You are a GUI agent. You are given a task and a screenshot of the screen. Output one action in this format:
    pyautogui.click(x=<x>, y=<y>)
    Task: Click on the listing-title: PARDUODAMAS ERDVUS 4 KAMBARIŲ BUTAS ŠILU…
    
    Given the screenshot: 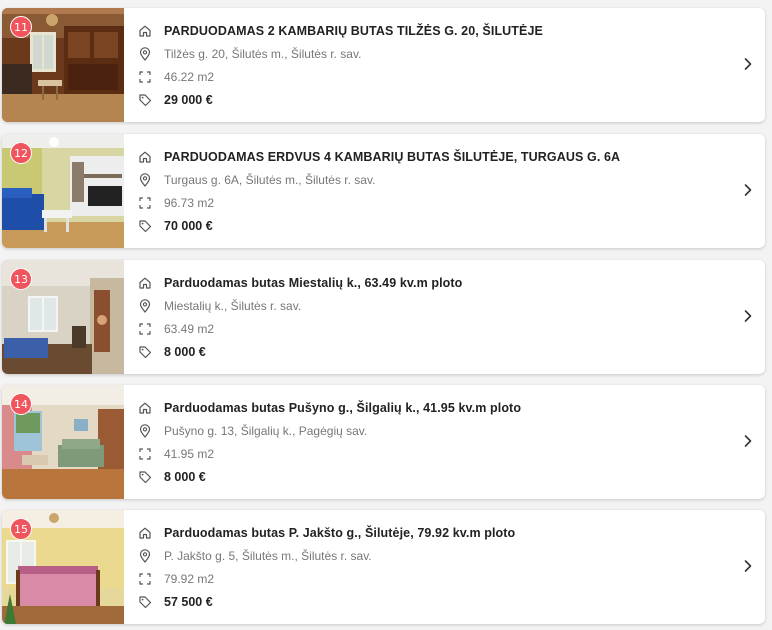 What is the action you would take?
    pyautogui.click(x=392, y=157)
    